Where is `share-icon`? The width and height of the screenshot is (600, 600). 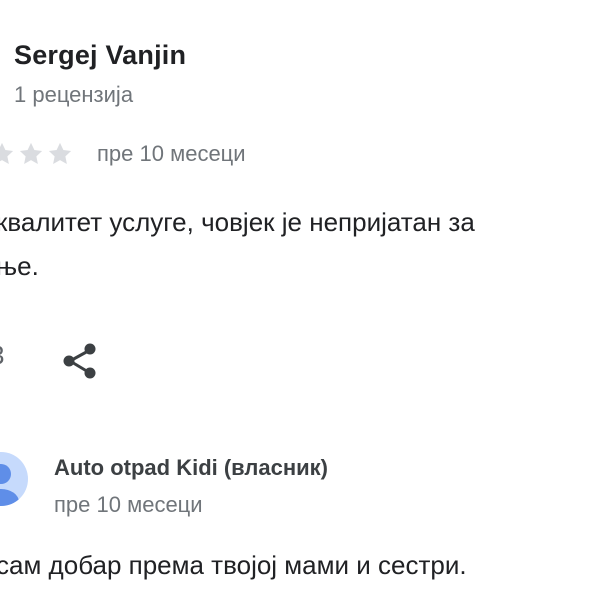 share-icon is located at coordinates (79, 361).